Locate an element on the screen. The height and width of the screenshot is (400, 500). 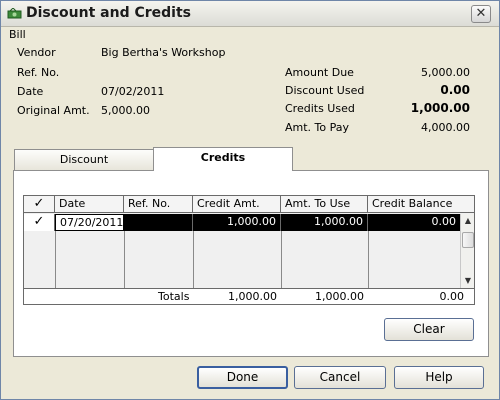
row-credit-amt: 1,000.00 is located at coordinates (237, 222).